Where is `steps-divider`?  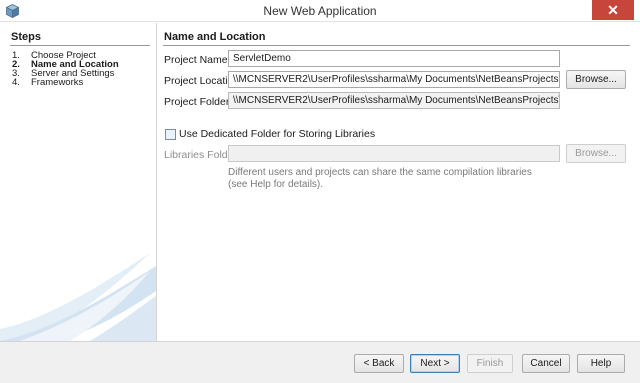 steps-divider is located at coordinates (80, 45).